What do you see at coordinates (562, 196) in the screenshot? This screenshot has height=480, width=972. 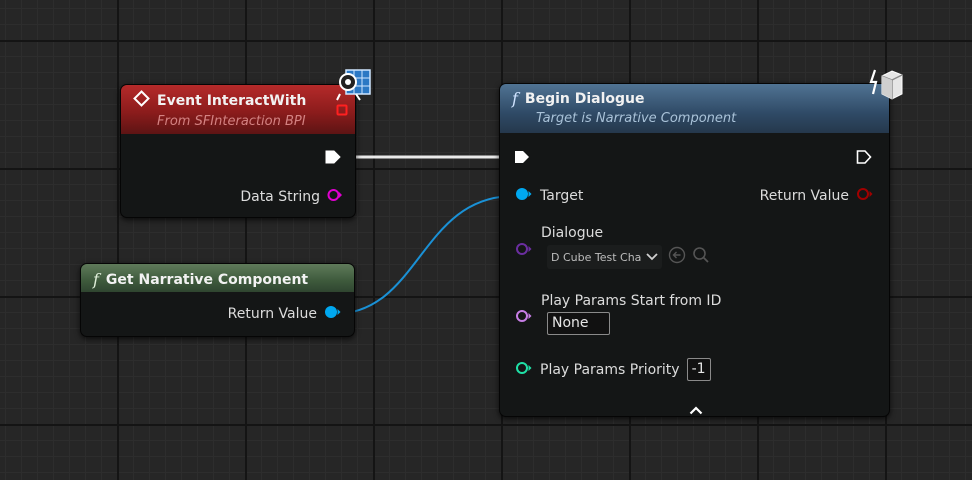 I see `target-label: Target` at bounding box center [562, 196].